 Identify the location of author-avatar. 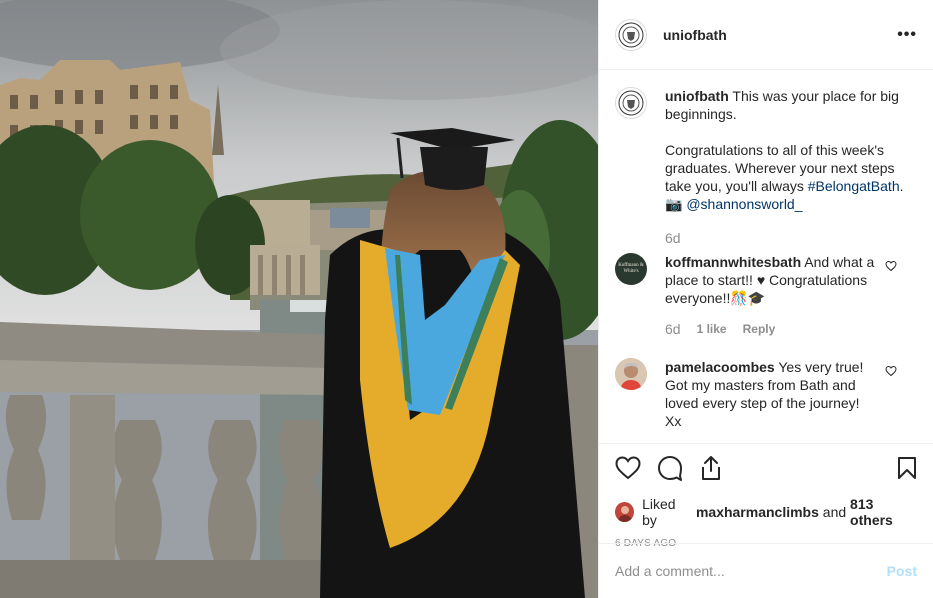
(631, 34).